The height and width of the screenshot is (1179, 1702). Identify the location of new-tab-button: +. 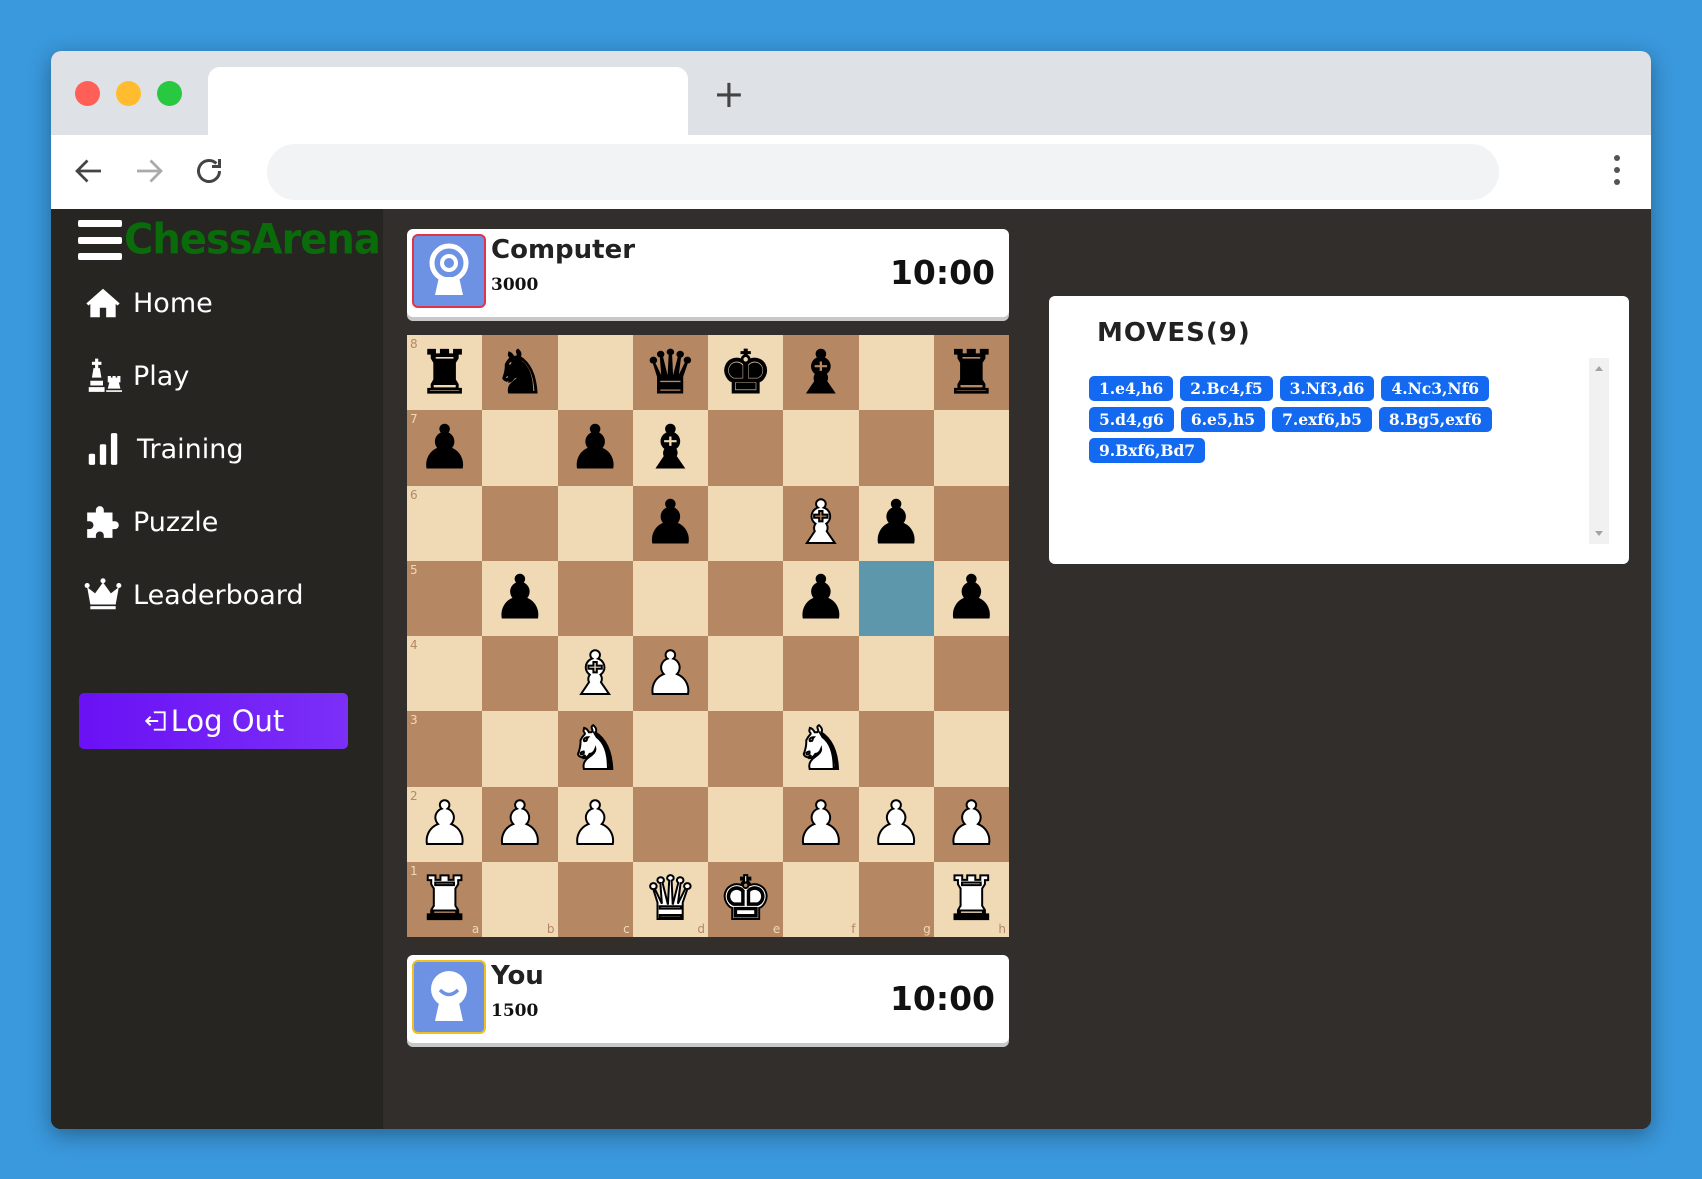
(729, 94).